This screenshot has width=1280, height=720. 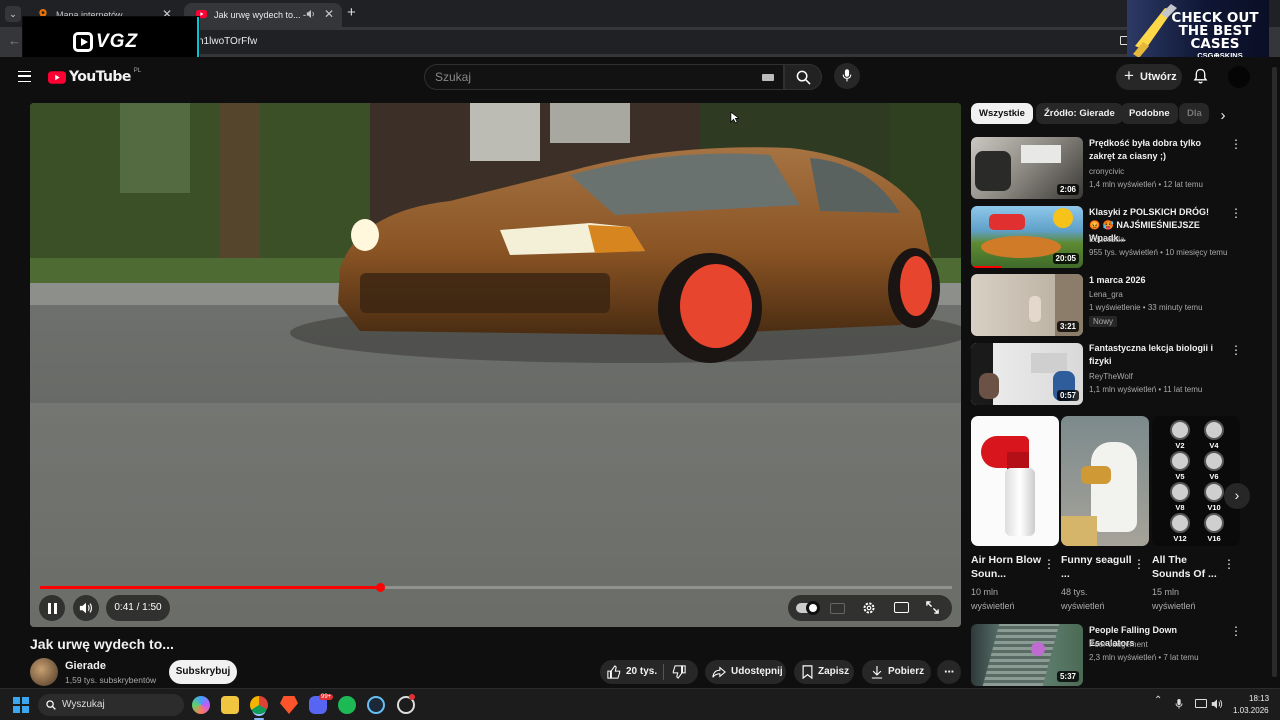 I want to click on volume-icon, so click(x=1217, y=704).